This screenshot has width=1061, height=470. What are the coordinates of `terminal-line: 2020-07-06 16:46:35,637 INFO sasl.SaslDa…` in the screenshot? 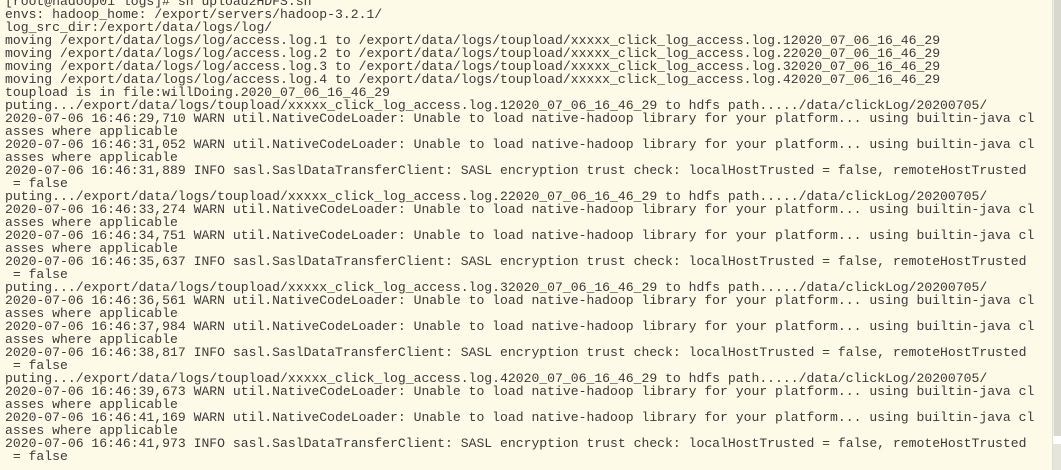 It's located at (516, 261).